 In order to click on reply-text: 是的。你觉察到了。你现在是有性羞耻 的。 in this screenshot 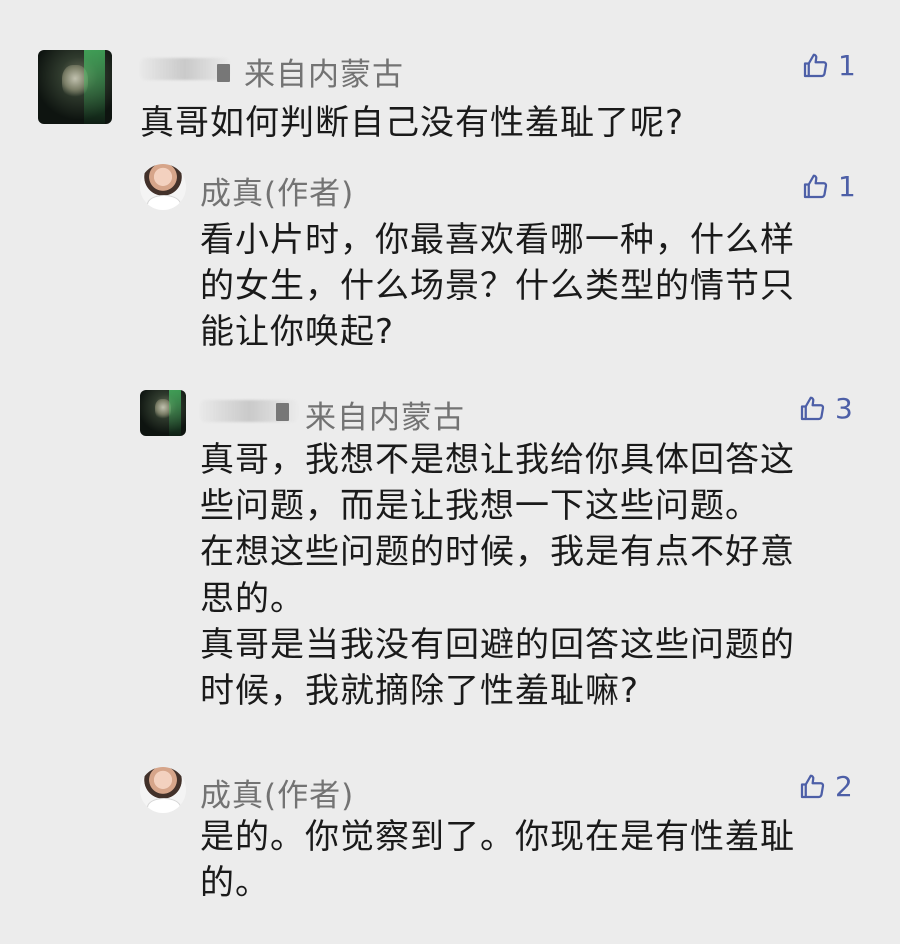, I will do `click(497, 860)`.